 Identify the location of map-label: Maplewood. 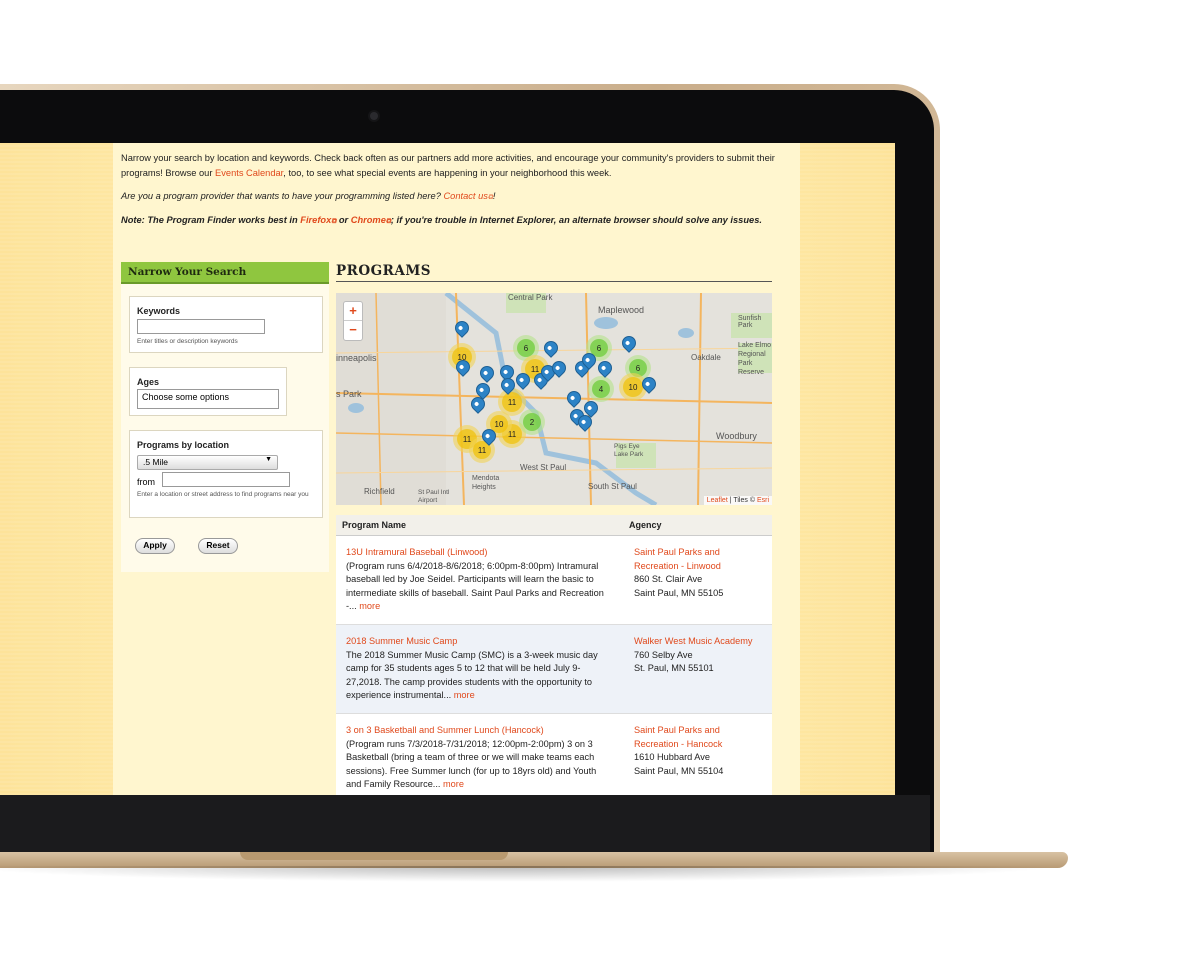
(621, 310).